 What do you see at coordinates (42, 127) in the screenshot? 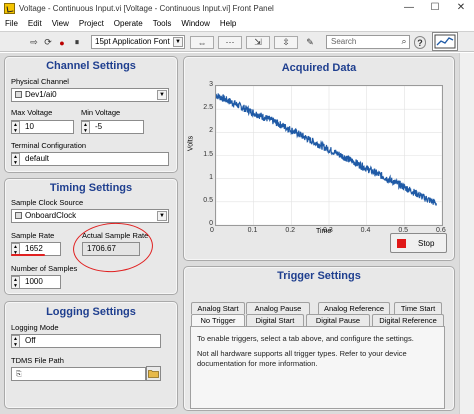
I see `max-voltage-field: ▲ ▼ 10` at bounding box center [42, 127].